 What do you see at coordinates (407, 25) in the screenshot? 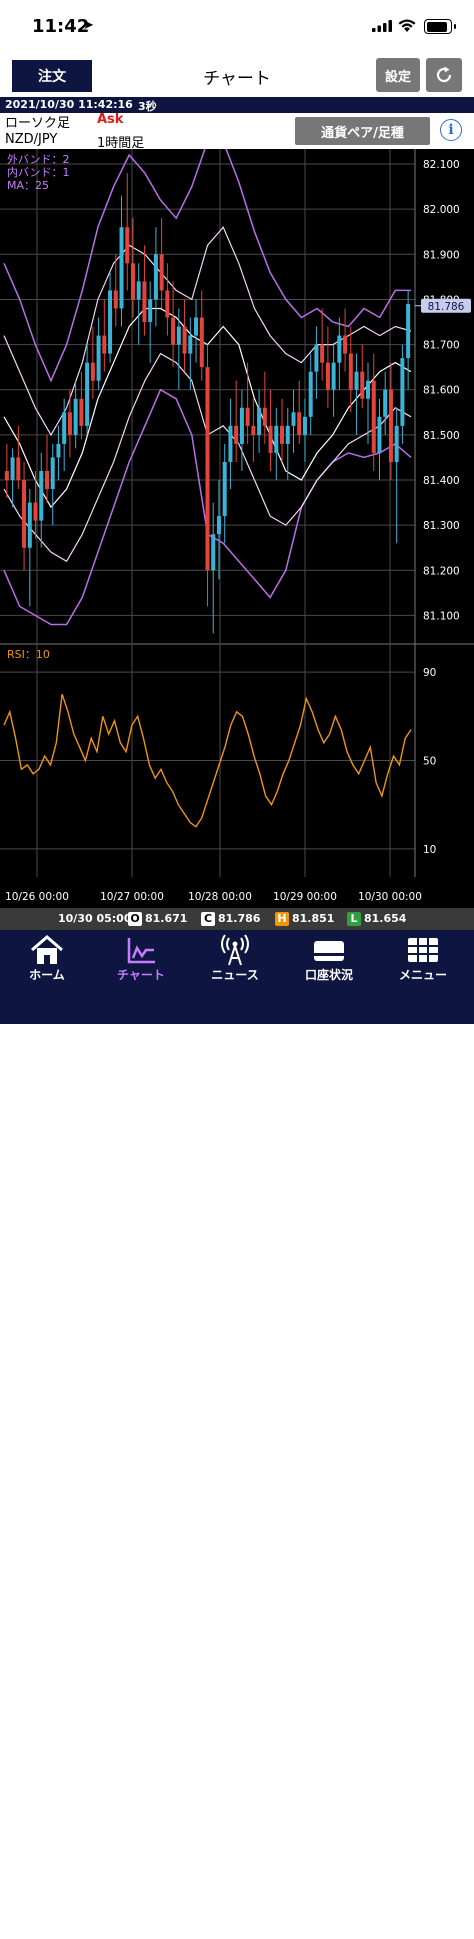
I see `wifi-icon` at bounding box center [407, 25].